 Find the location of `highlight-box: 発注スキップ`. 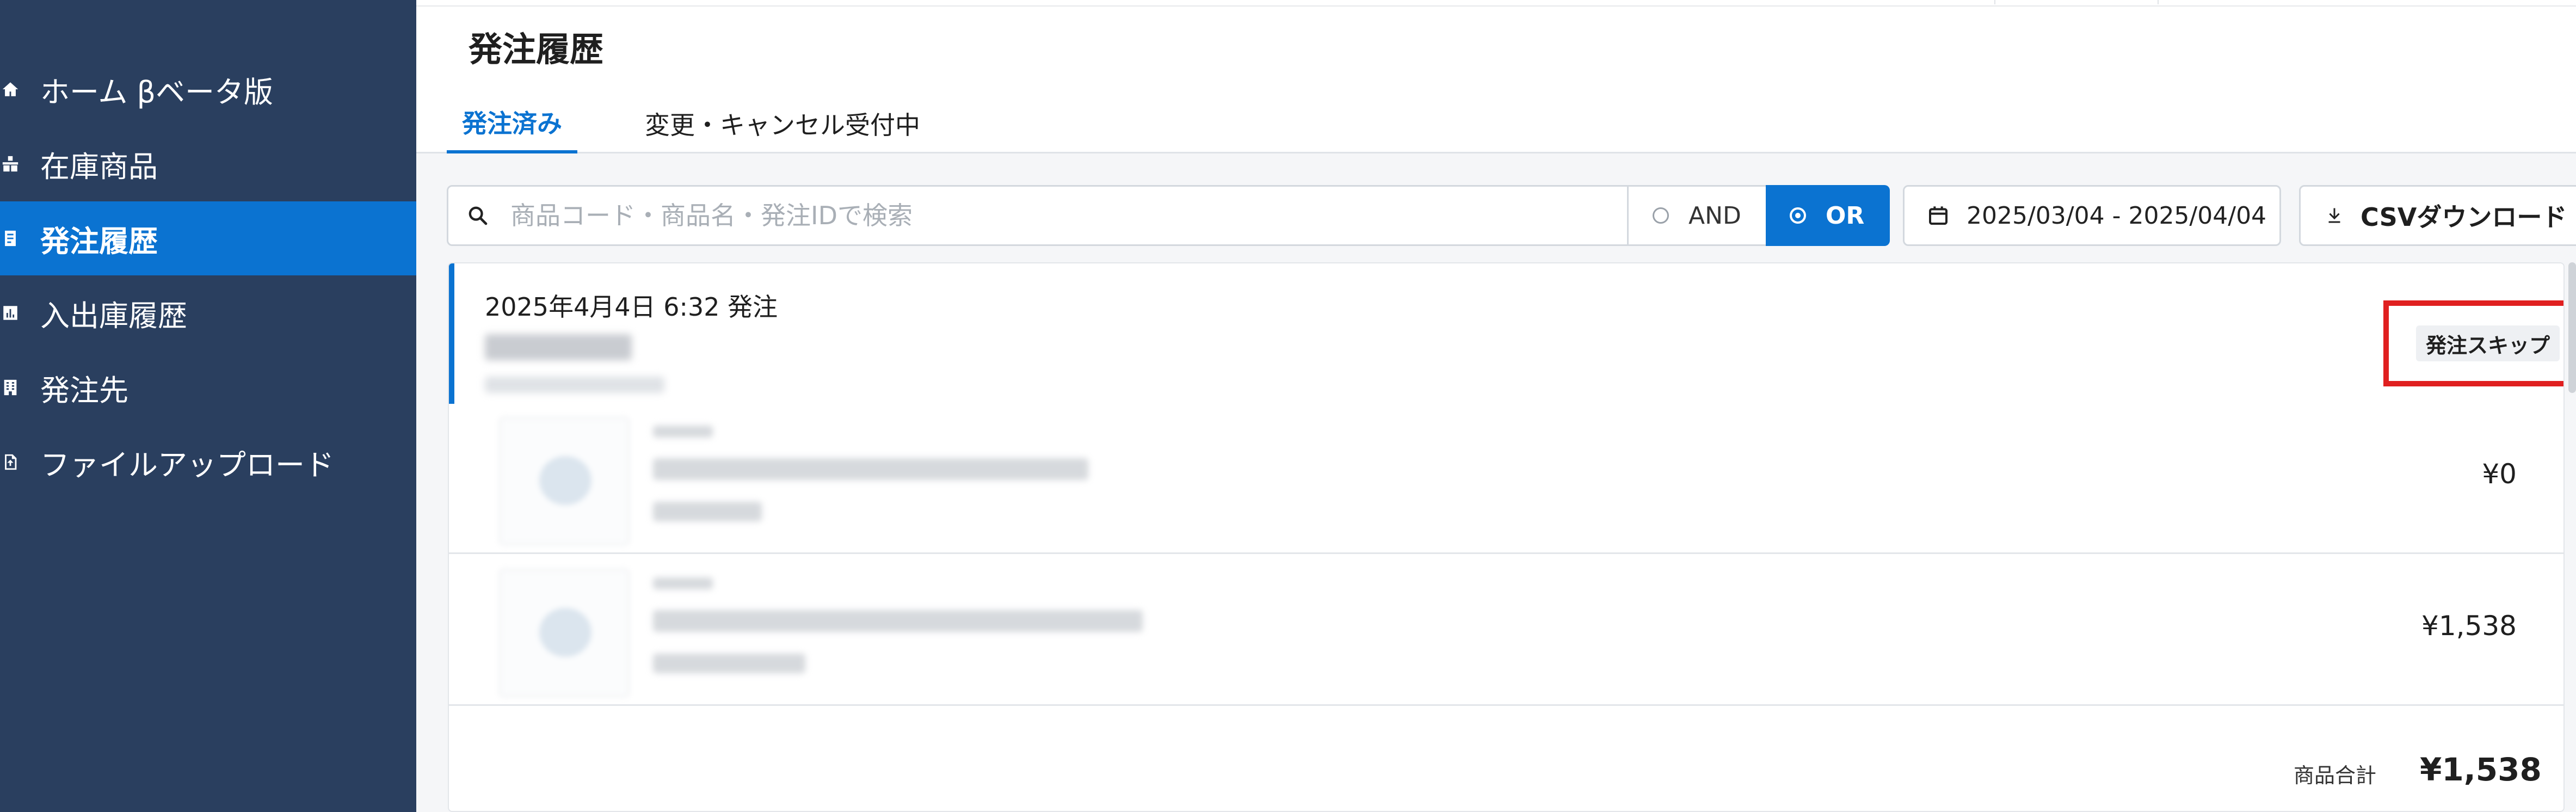

highlight-box: 発注スキップ is located at coordinates (2473, 343).